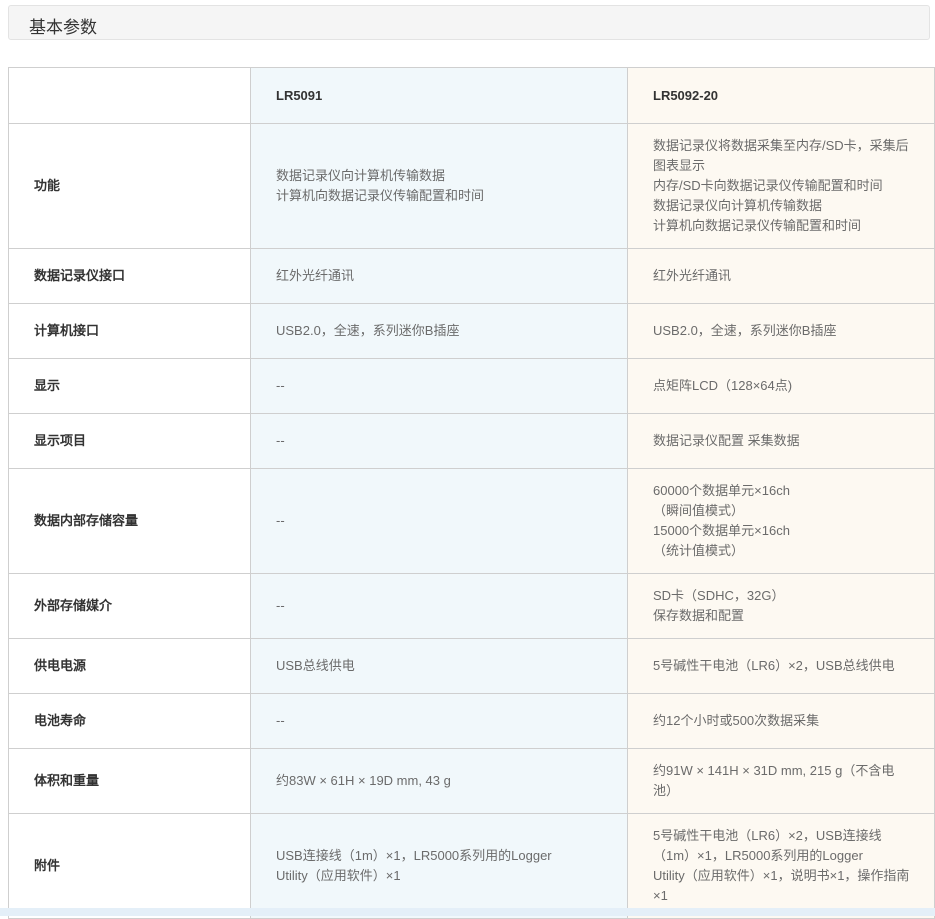 Image resolution: width=935 pixels, height=919 pixels. Describe the element at coordinates (439, 95) in the screenshot. I see `header-model-a: LR5091` at that location.